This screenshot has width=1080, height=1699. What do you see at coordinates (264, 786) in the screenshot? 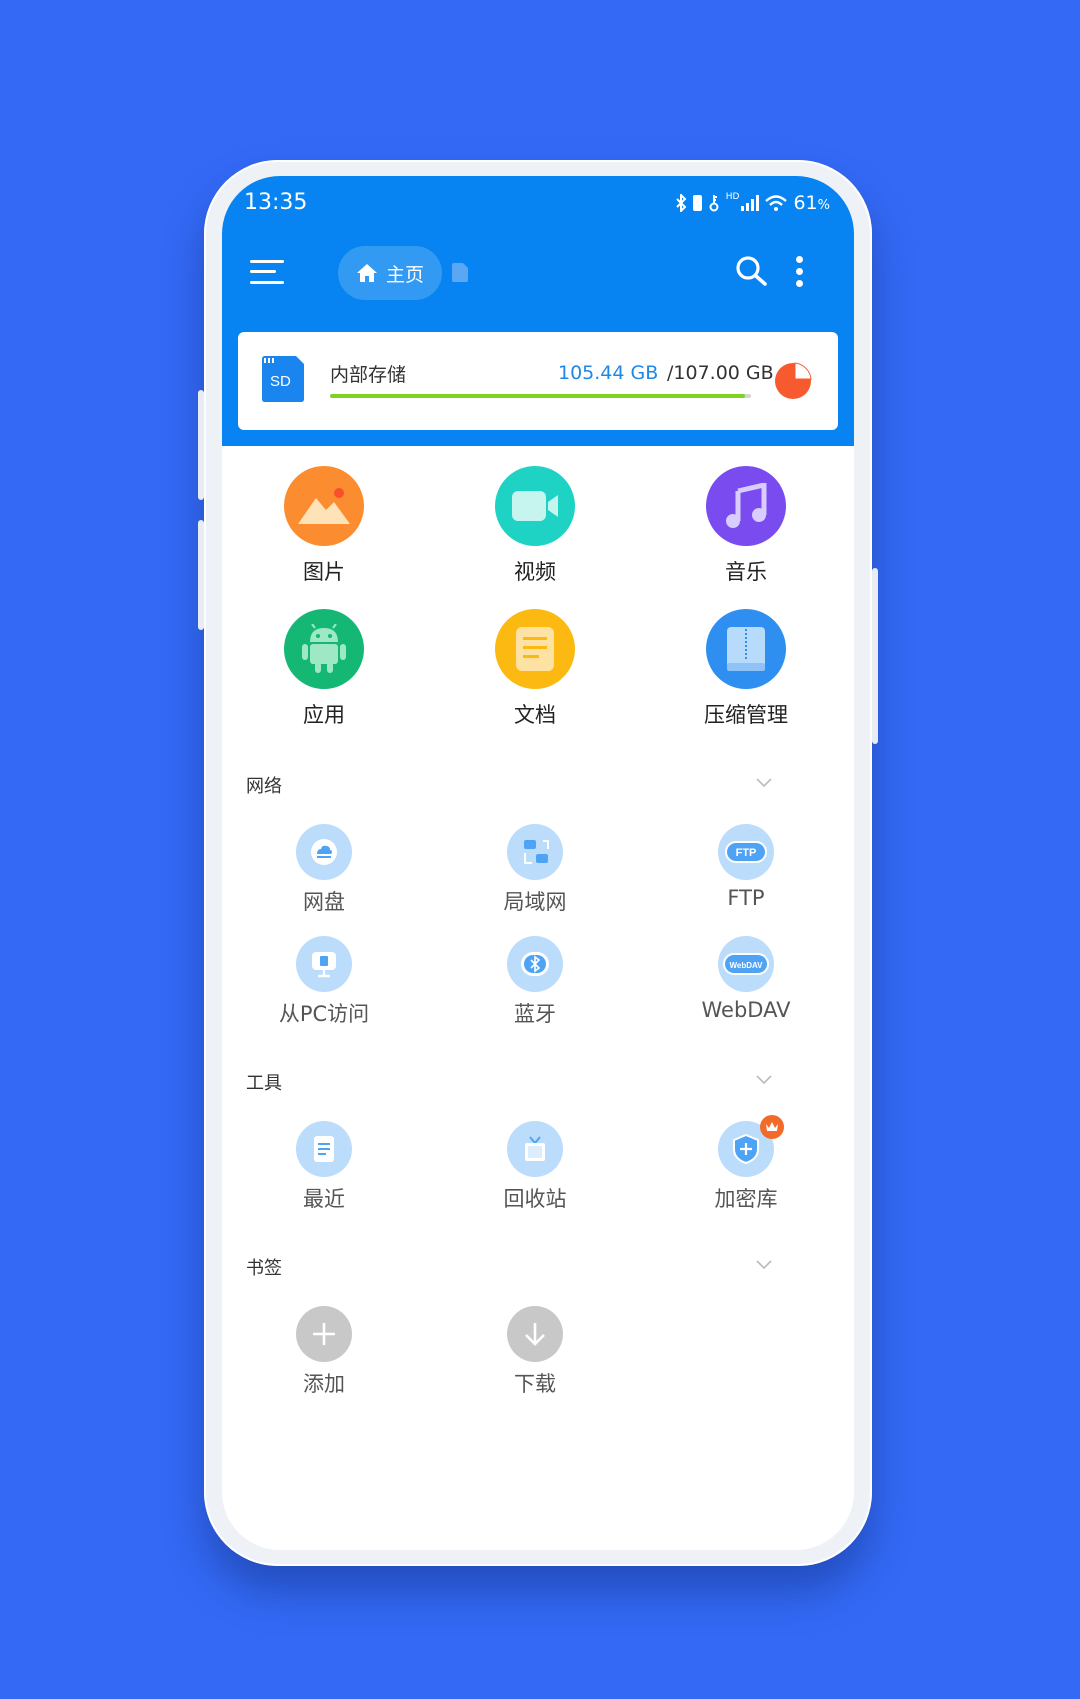
I see `section-title-network: 网络` at bounding box center [264, 786].